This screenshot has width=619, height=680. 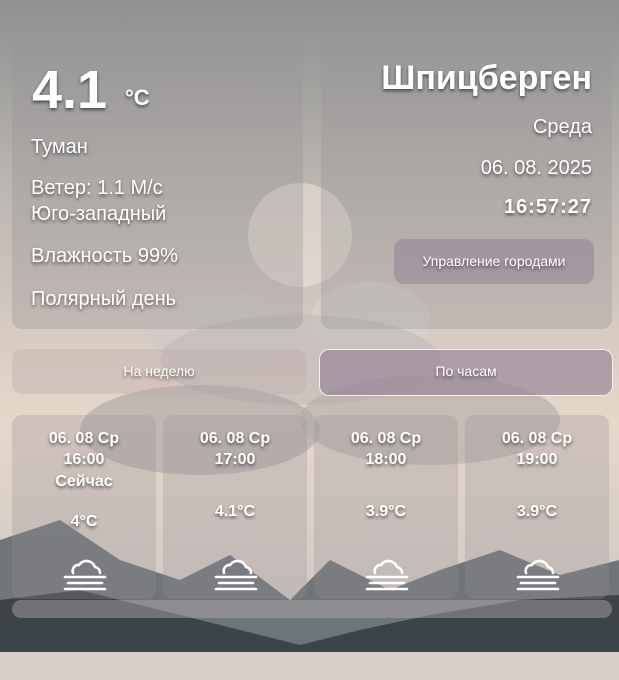 I want to click on hourly-card: 06. 08 Ср 19:00 3.9°C, so click(x=537, y=507).